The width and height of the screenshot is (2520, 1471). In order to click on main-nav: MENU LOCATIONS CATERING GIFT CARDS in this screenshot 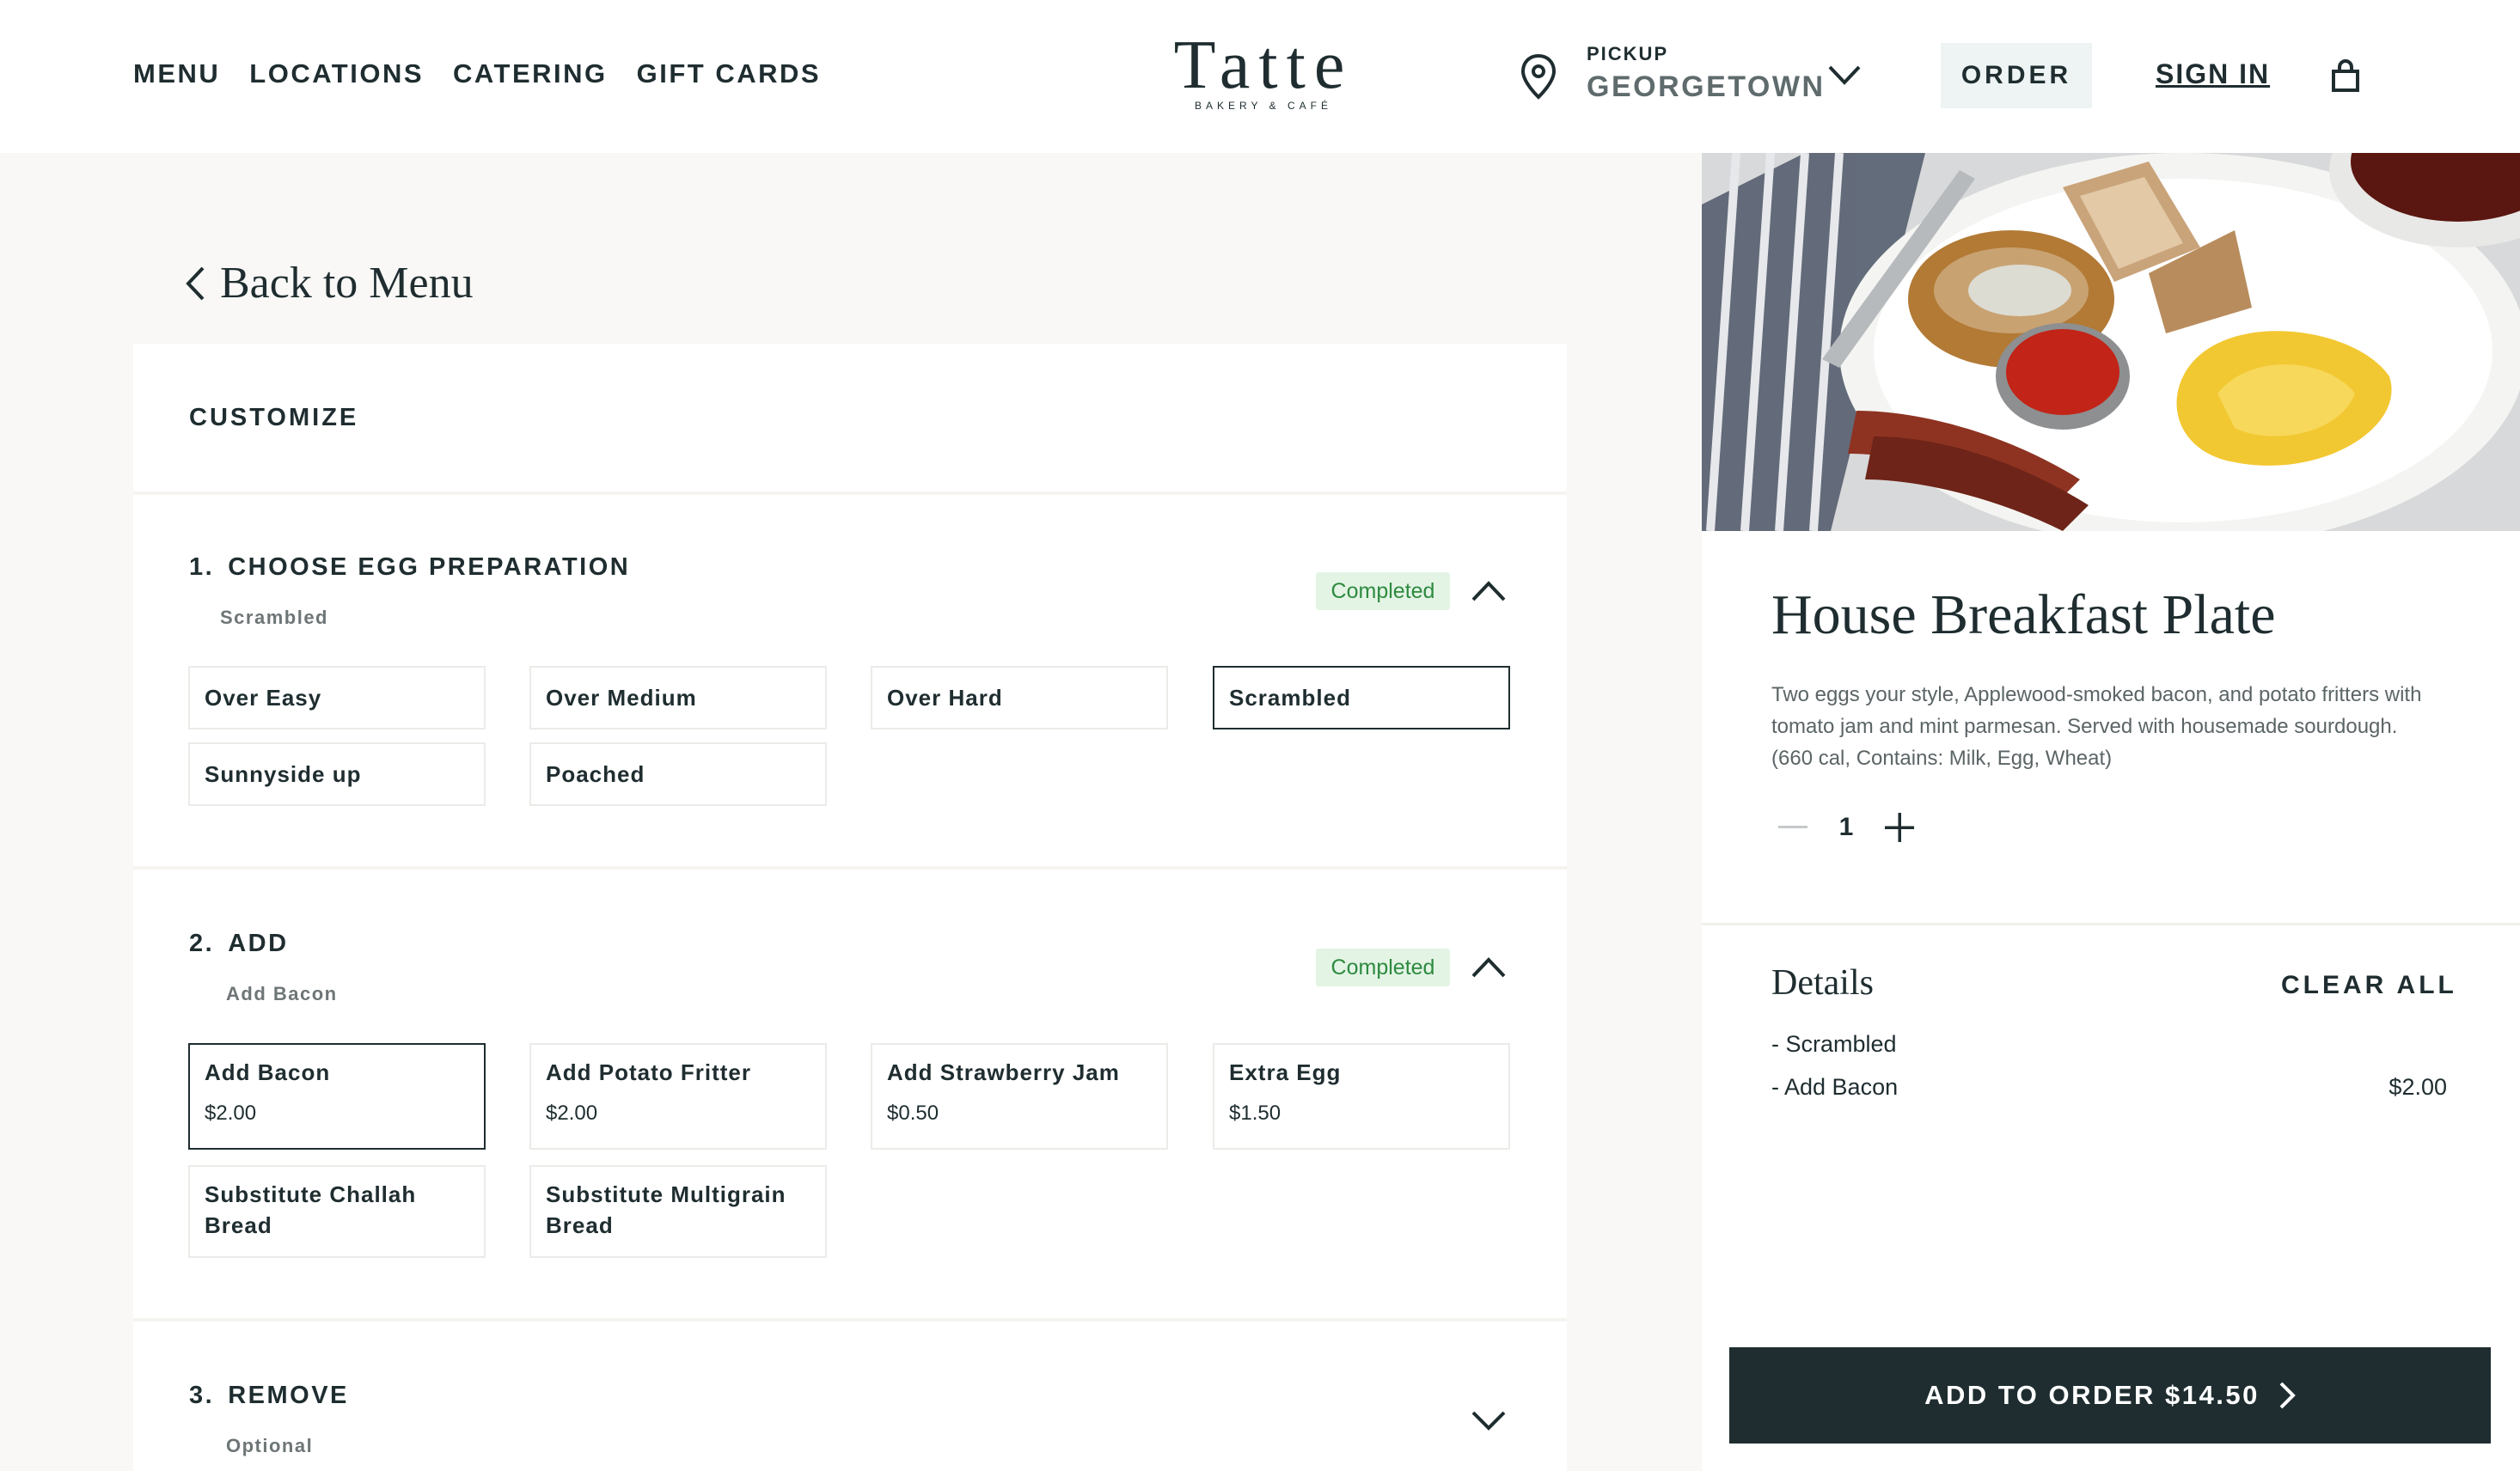, I will do `click(477, 73)`.